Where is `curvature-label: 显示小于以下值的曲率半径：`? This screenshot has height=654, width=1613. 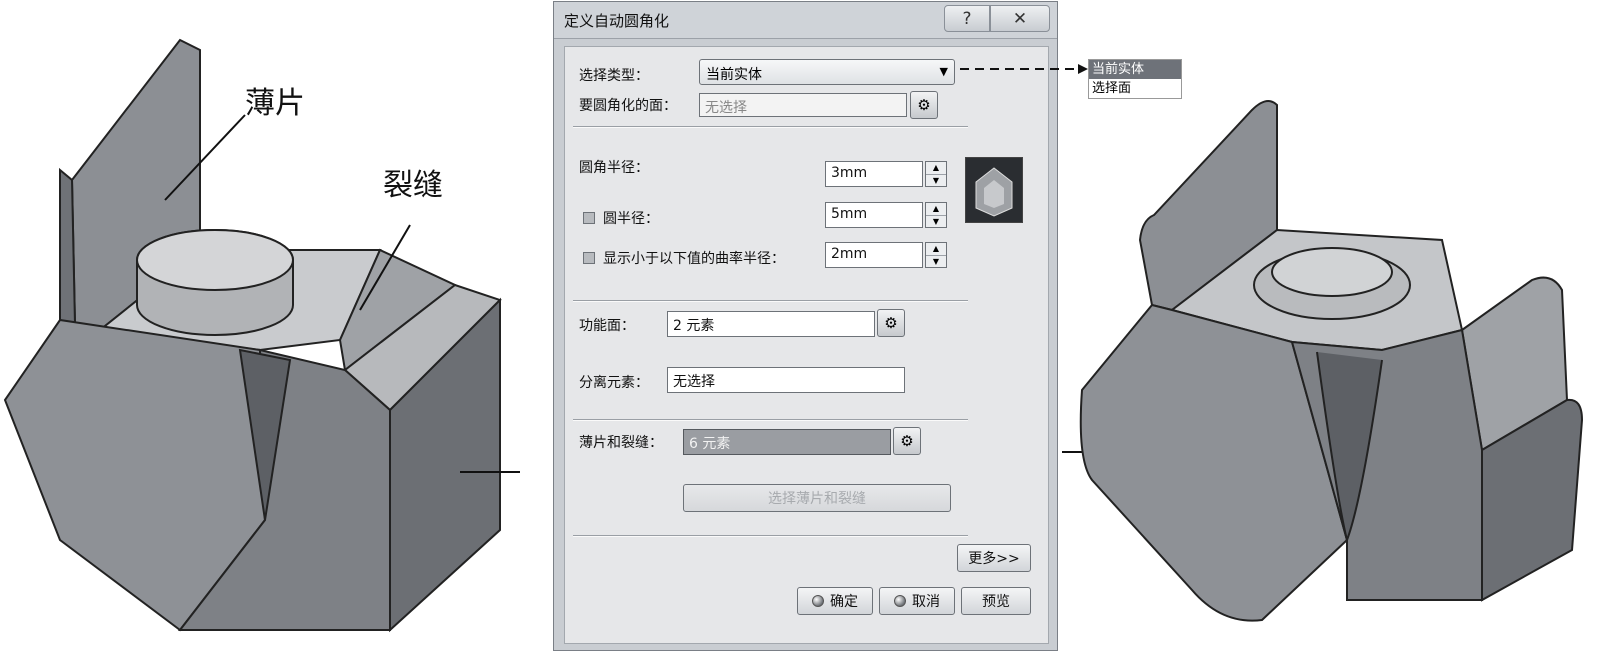
curvature-label: 显示小于以下值的曲率半径： is located at coordinates (694, 259).